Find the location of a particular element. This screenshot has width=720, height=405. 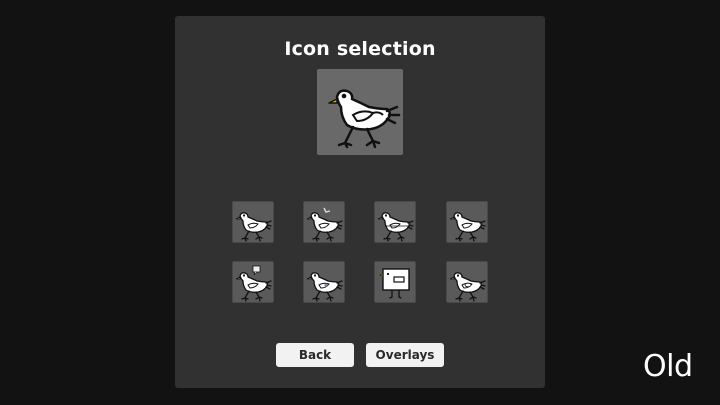

seagull-eye-icon is located at coordinates (467, 287).